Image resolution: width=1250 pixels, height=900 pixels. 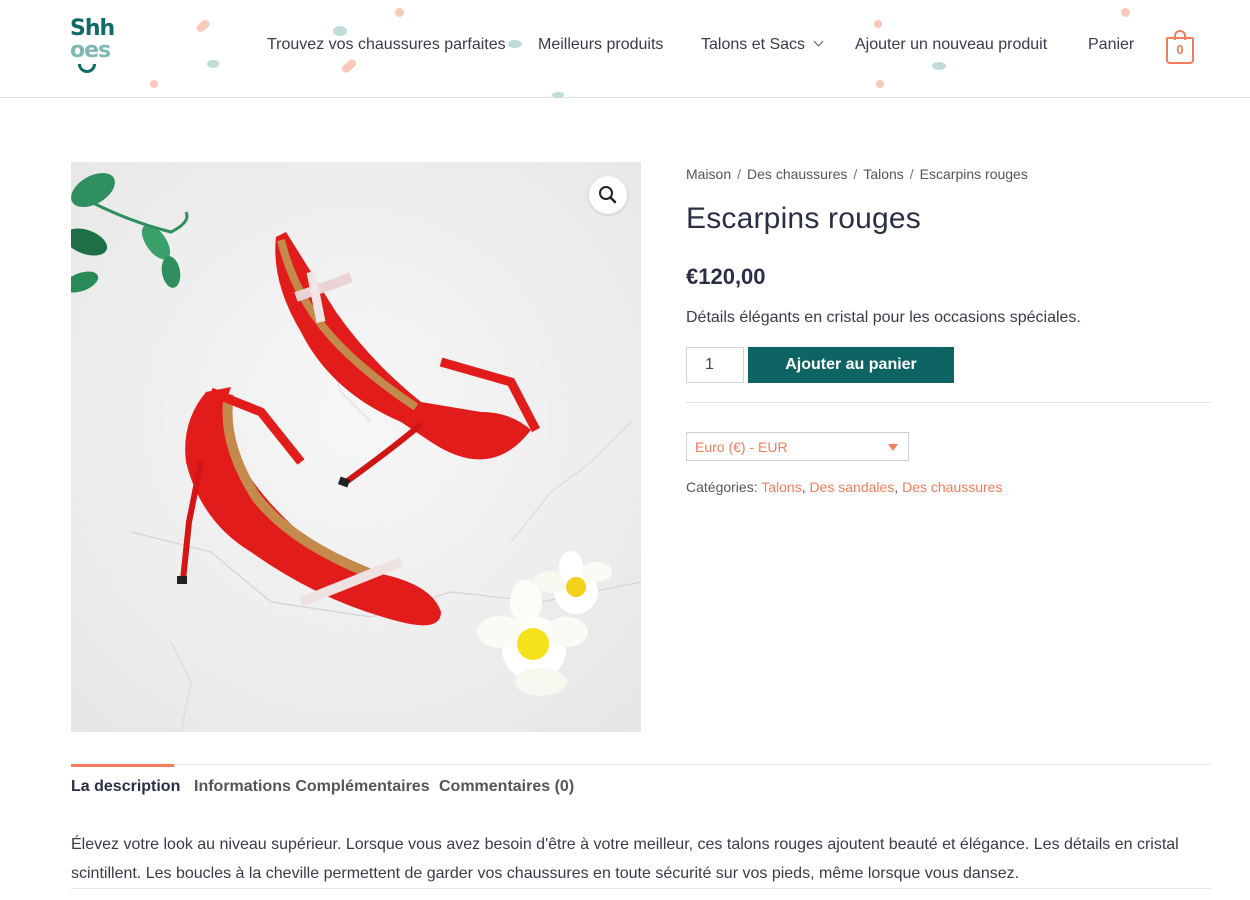 I want to click on active-tab-indicator, so click(x=122, y=765).